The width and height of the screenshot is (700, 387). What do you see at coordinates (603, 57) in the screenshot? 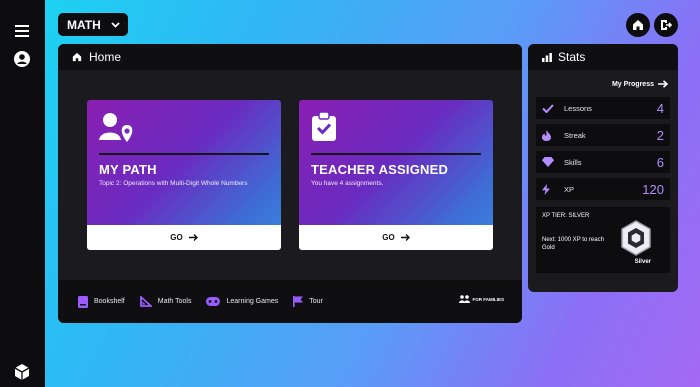
I see `stats-header: Stats` at bounding box center [603, 57].